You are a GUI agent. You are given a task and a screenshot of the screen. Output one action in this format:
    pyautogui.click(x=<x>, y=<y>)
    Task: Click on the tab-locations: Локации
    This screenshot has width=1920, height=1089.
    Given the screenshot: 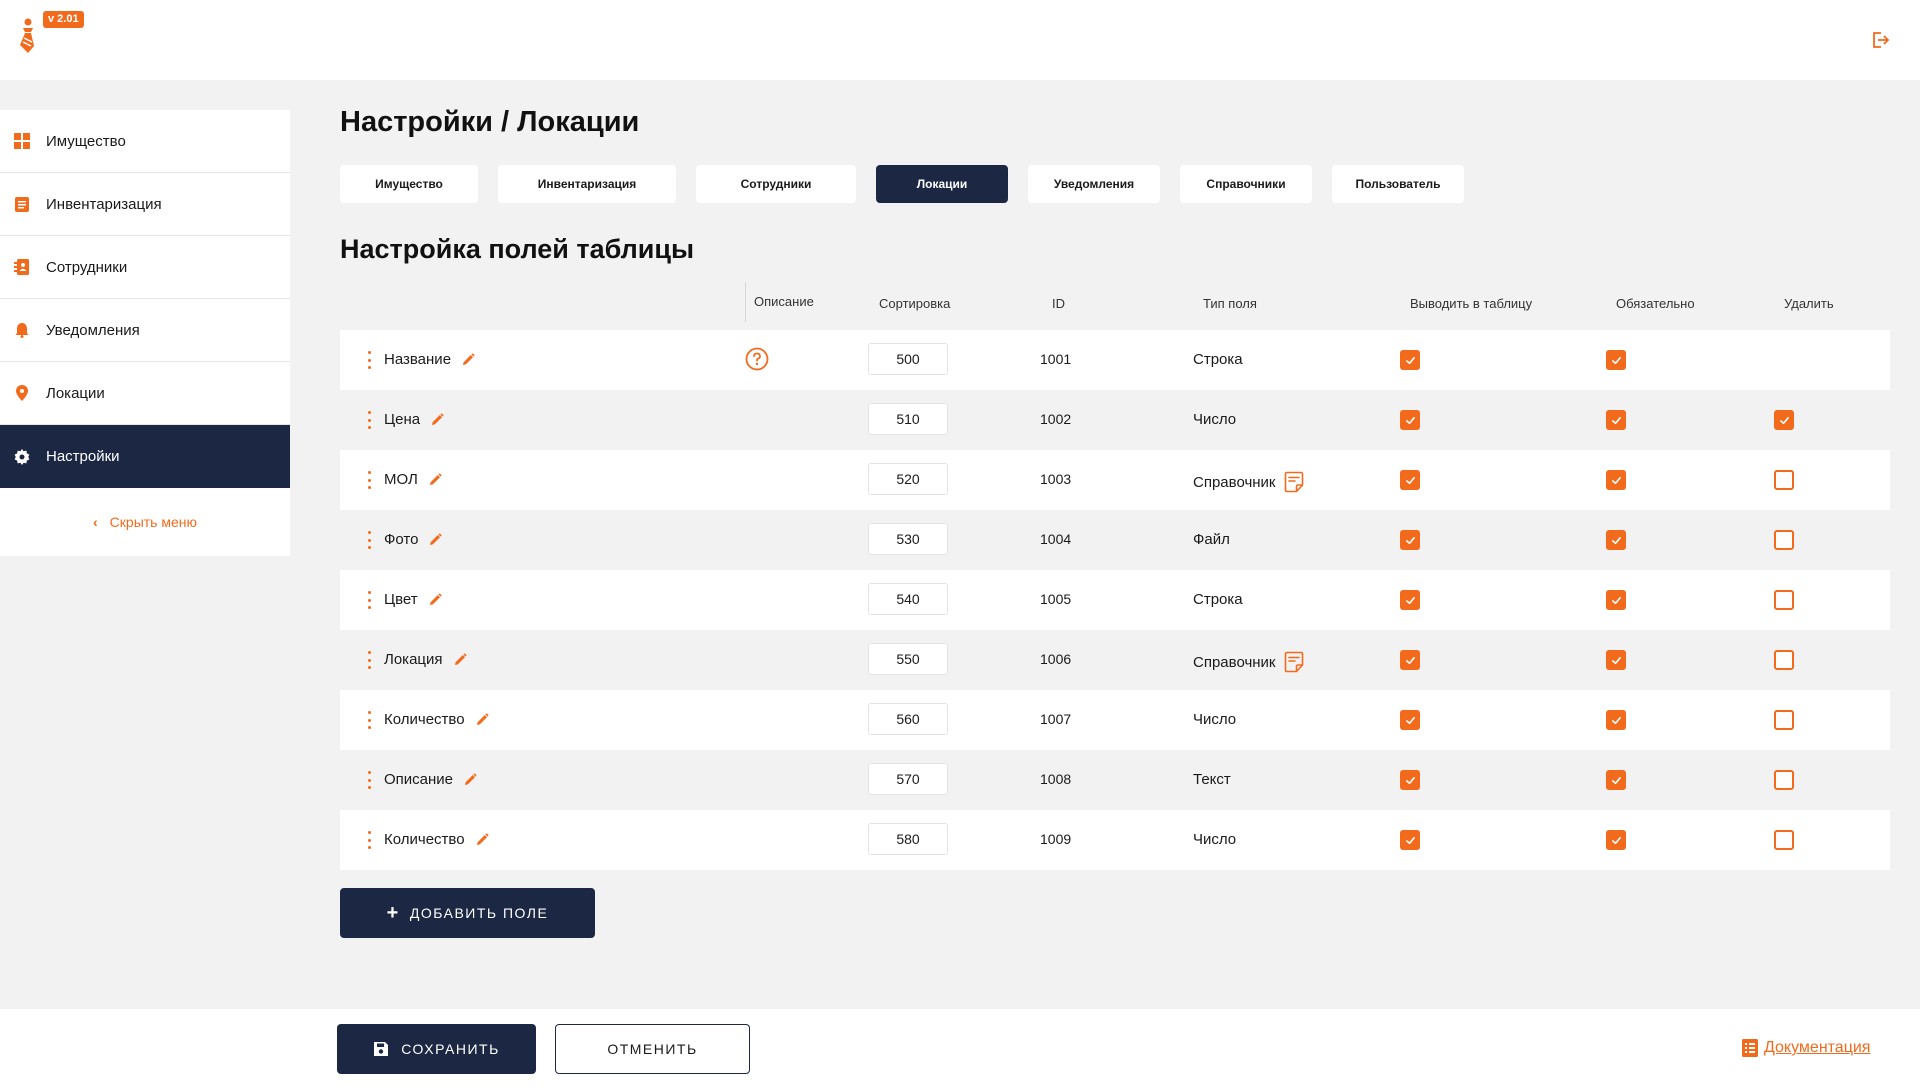 What is the action you would take?
    pyautogui.click(x=942, y=184)
    